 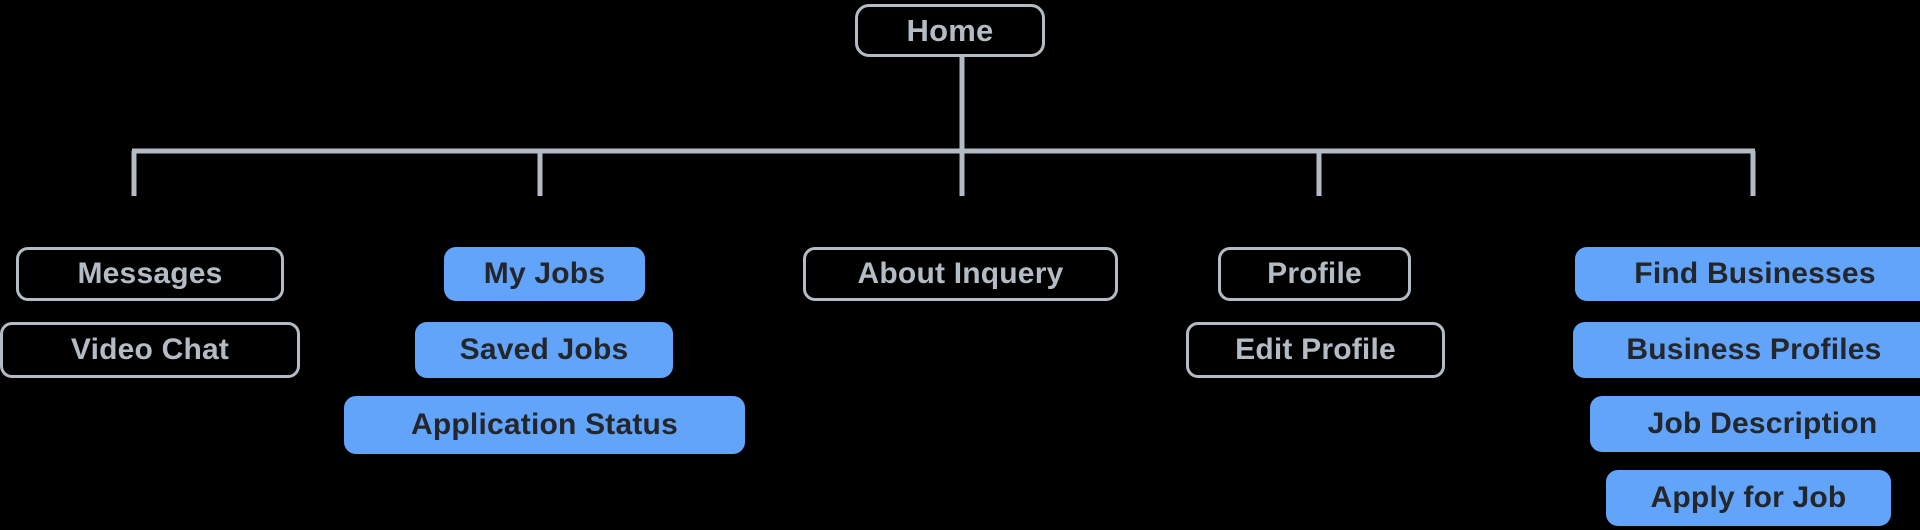 I want to click on node-application-status: Application Status, so click(x=544, y=425).